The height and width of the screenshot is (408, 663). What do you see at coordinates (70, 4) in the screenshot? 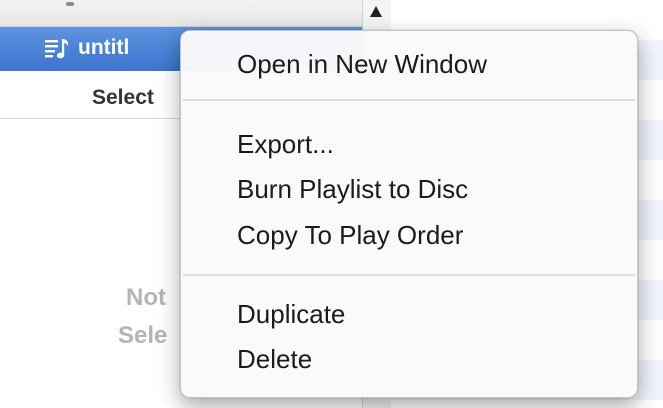
I see `header-mark` at bounding box center [70, 4].